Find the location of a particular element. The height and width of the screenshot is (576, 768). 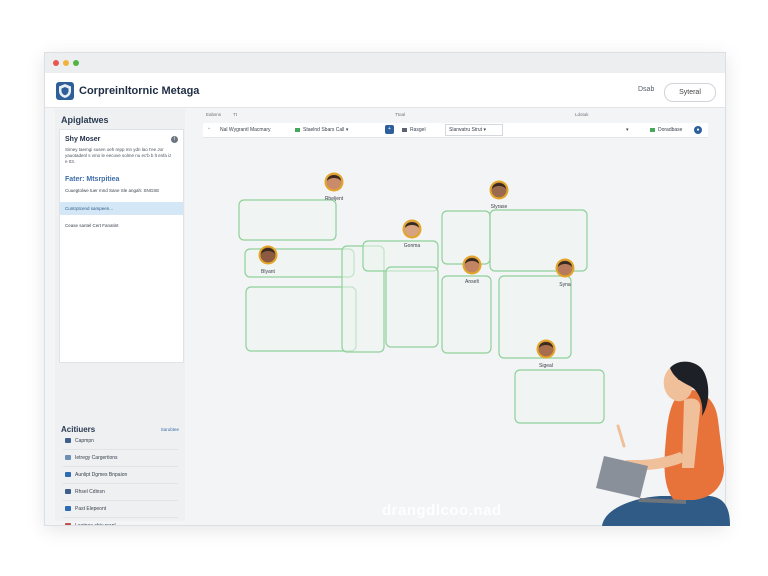

globe-icon is located at coordinates (68, 441).